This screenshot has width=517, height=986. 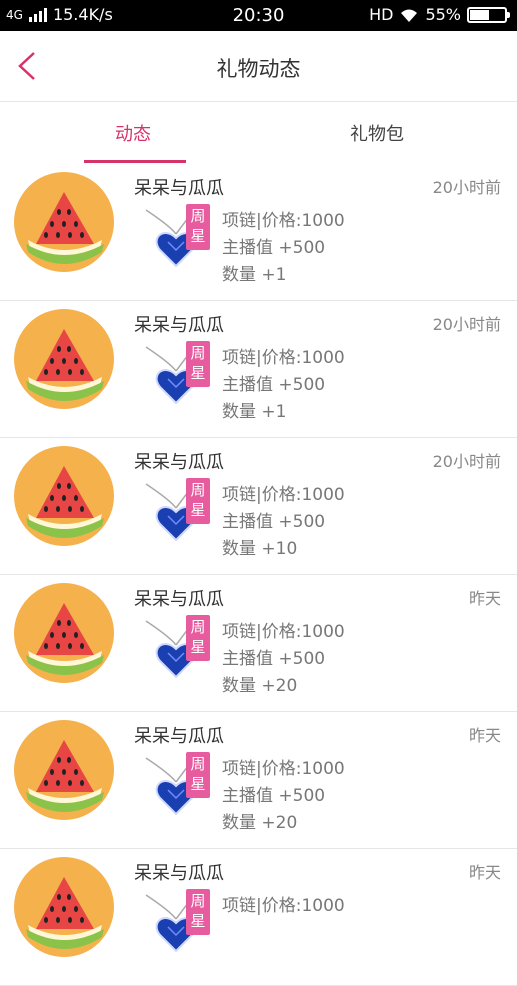 What do you see at coordinates (260, 549) in the screenshot?
I see `gift-quantity: 数量 +10` at bounding box center [260, 549].